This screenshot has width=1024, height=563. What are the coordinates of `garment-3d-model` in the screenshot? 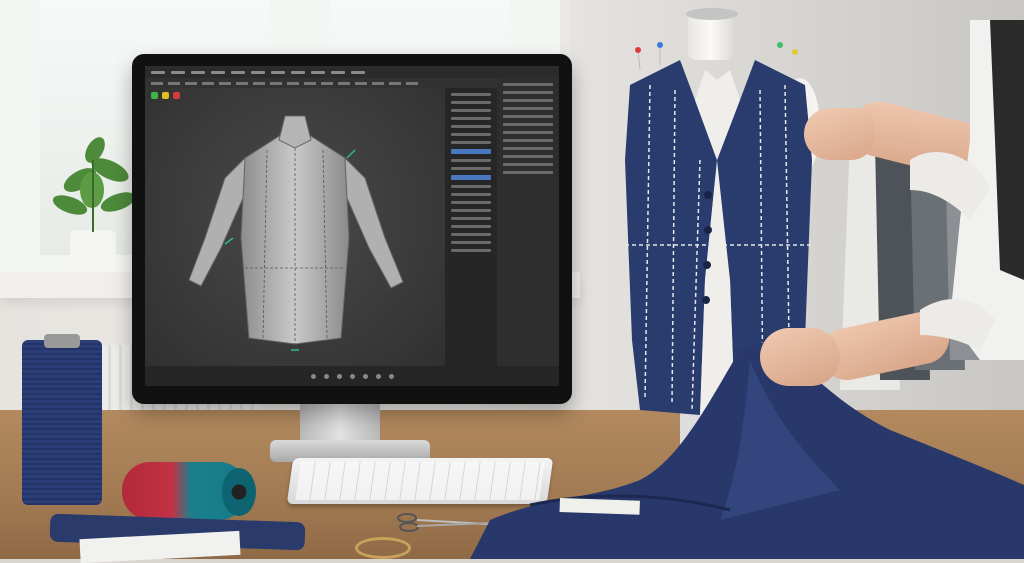 It's located at (295, 227).